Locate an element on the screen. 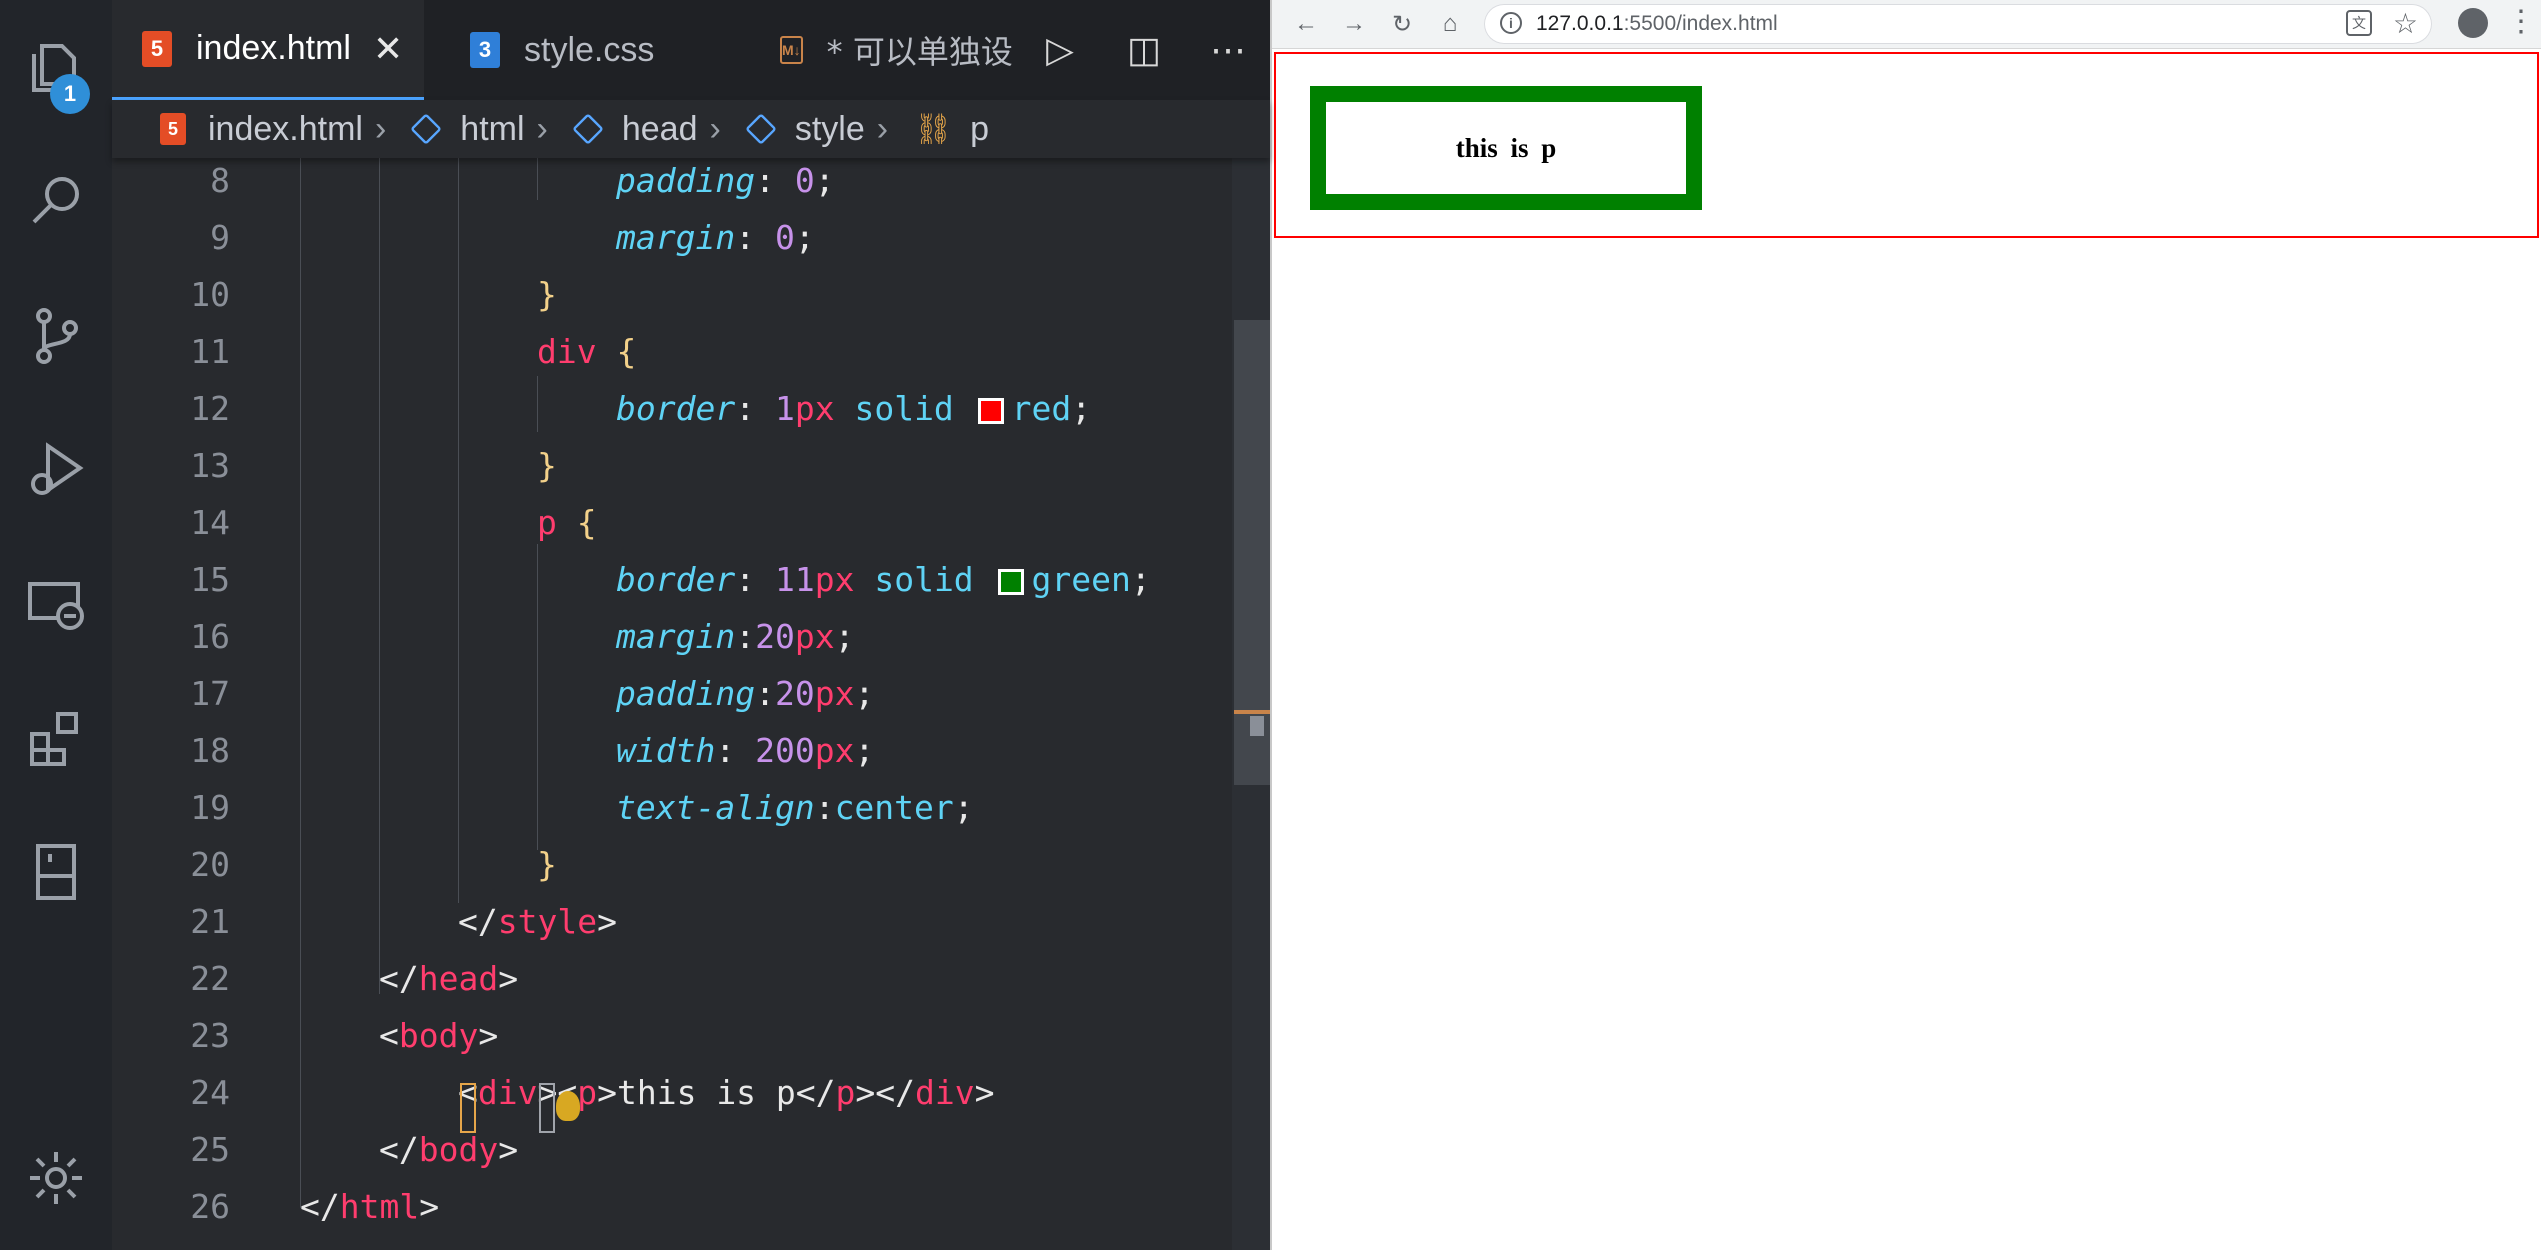 The image size is (2541, 1250). breadcrumb-html: html is located at coordinates (467, 129).